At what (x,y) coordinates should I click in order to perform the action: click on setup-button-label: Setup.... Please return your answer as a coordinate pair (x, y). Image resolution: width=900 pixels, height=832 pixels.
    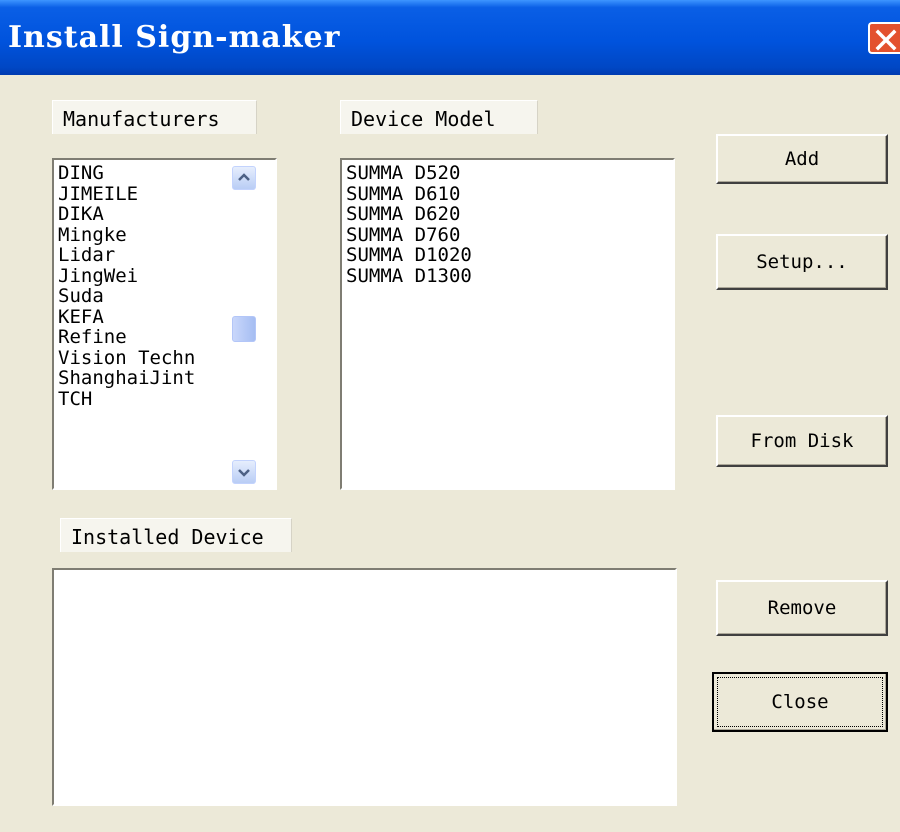
    Looking at the image, I should click on (802, 262).